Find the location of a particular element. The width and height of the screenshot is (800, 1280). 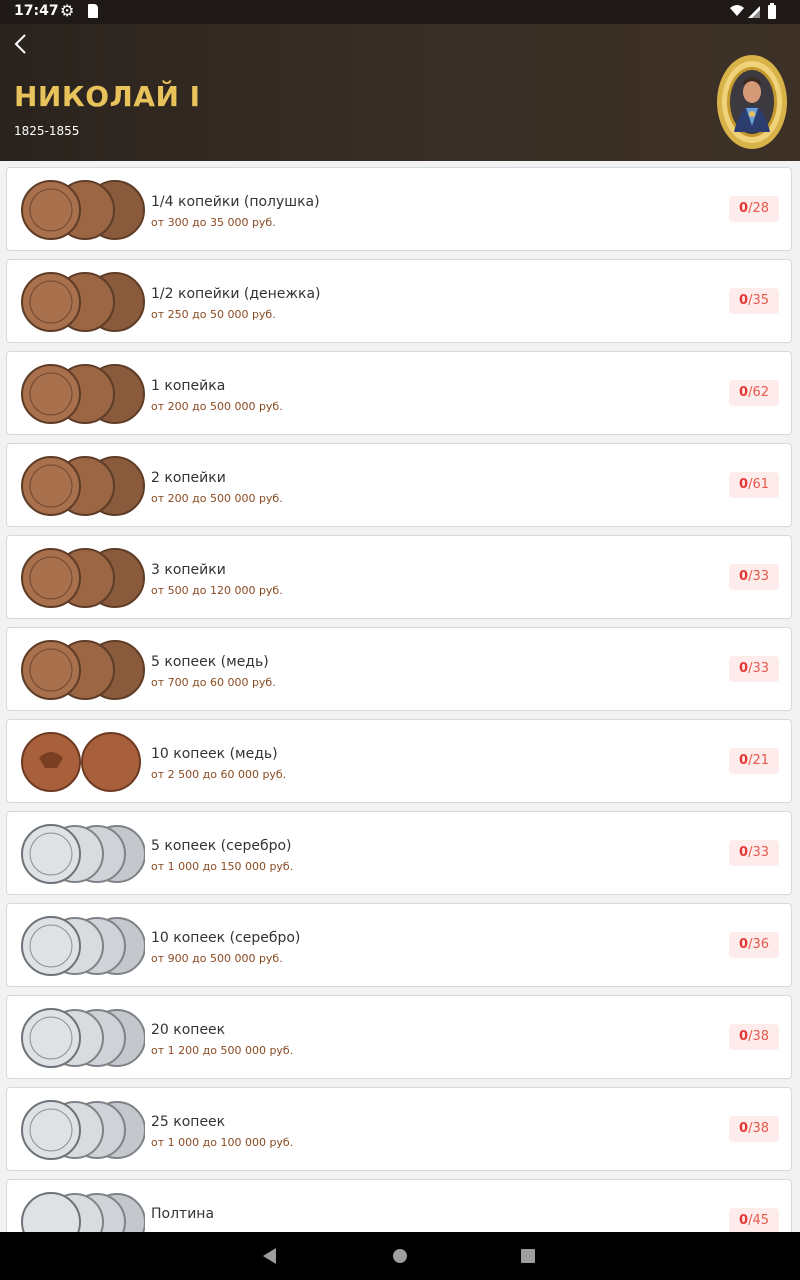

nav-recents-icon is located at coordinates (528, 1256).